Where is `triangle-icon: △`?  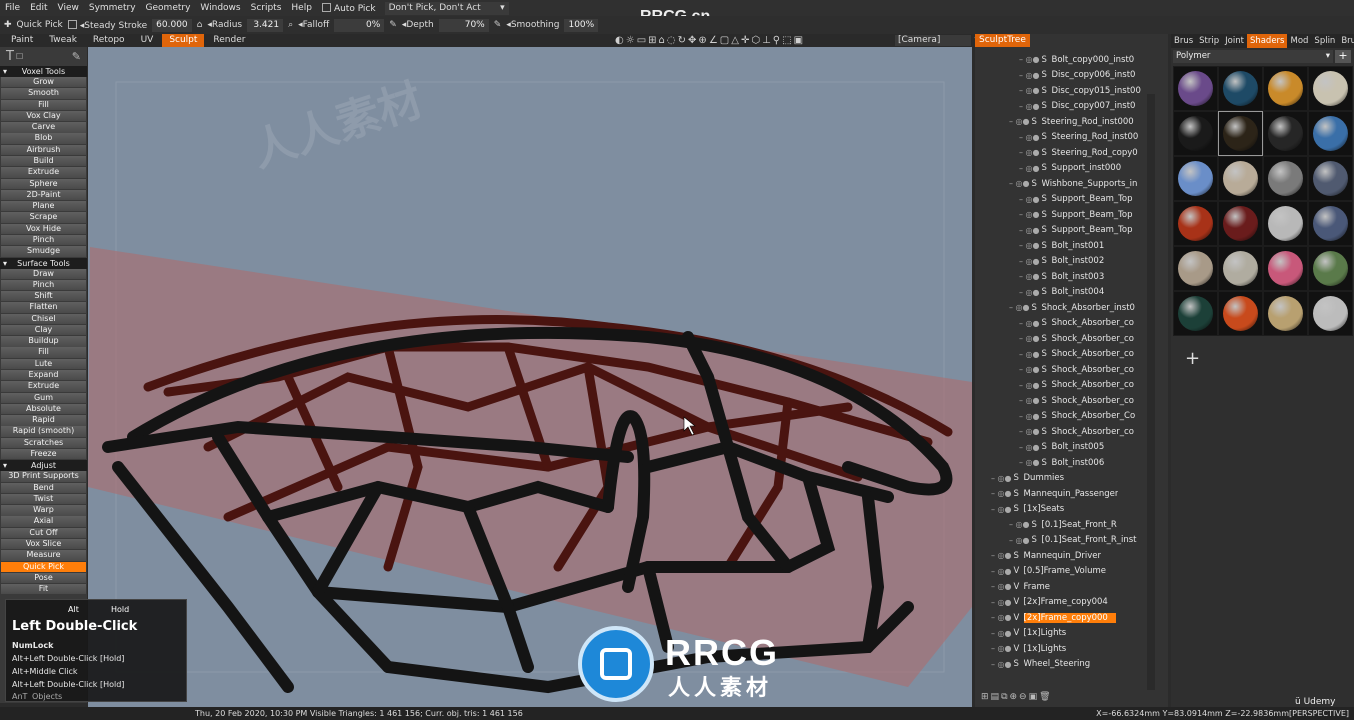 triangle-icon: △ is located at coordinates (735, 40).